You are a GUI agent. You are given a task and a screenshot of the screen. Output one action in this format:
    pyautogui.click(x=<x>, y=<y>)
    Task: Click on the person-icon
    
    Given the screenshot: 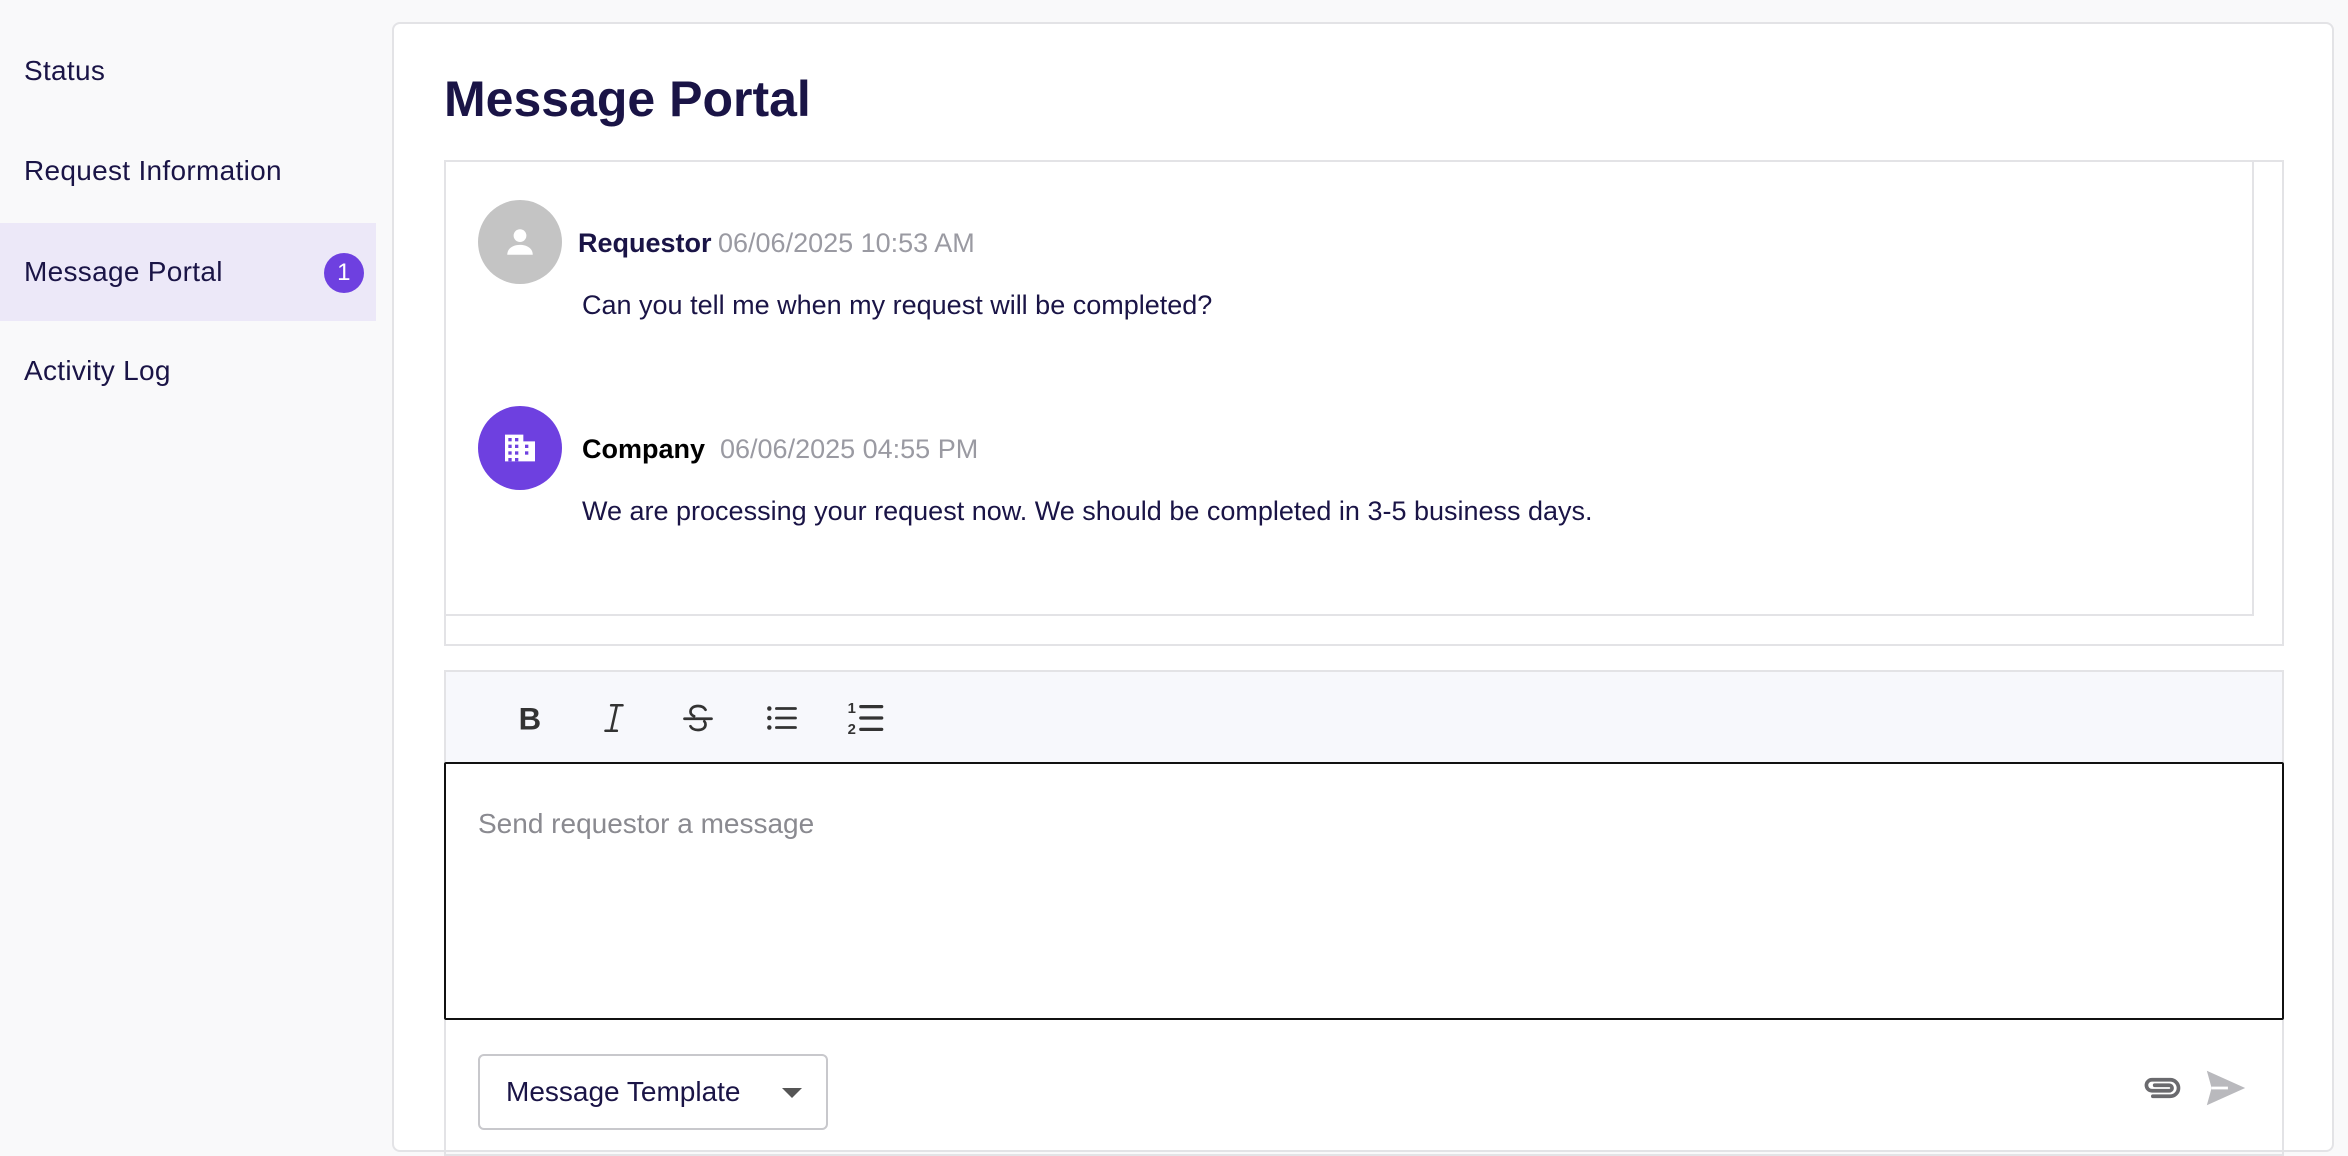 What is the action you would take?
    pyautogui.click(x=520, y=242)
    